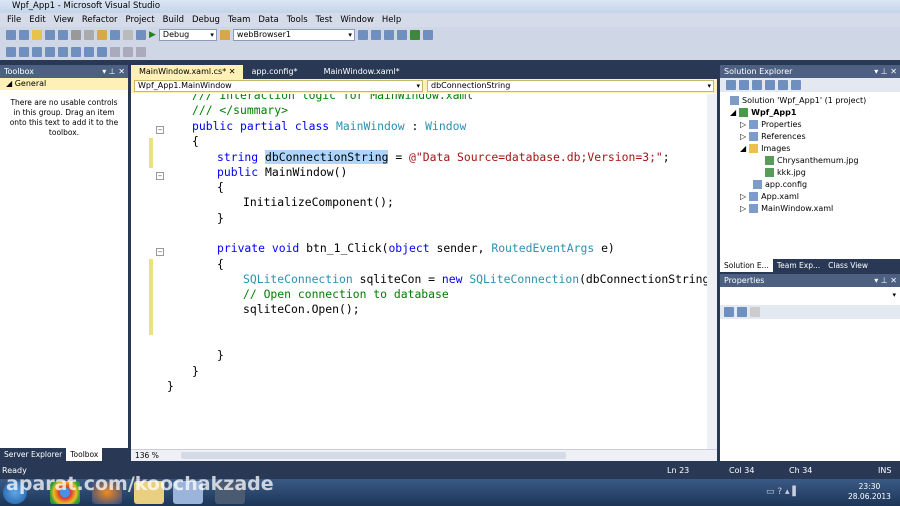 This screenshot has height=506, width=900. I want to click on menu-edit: Edit, so click(37, 20).